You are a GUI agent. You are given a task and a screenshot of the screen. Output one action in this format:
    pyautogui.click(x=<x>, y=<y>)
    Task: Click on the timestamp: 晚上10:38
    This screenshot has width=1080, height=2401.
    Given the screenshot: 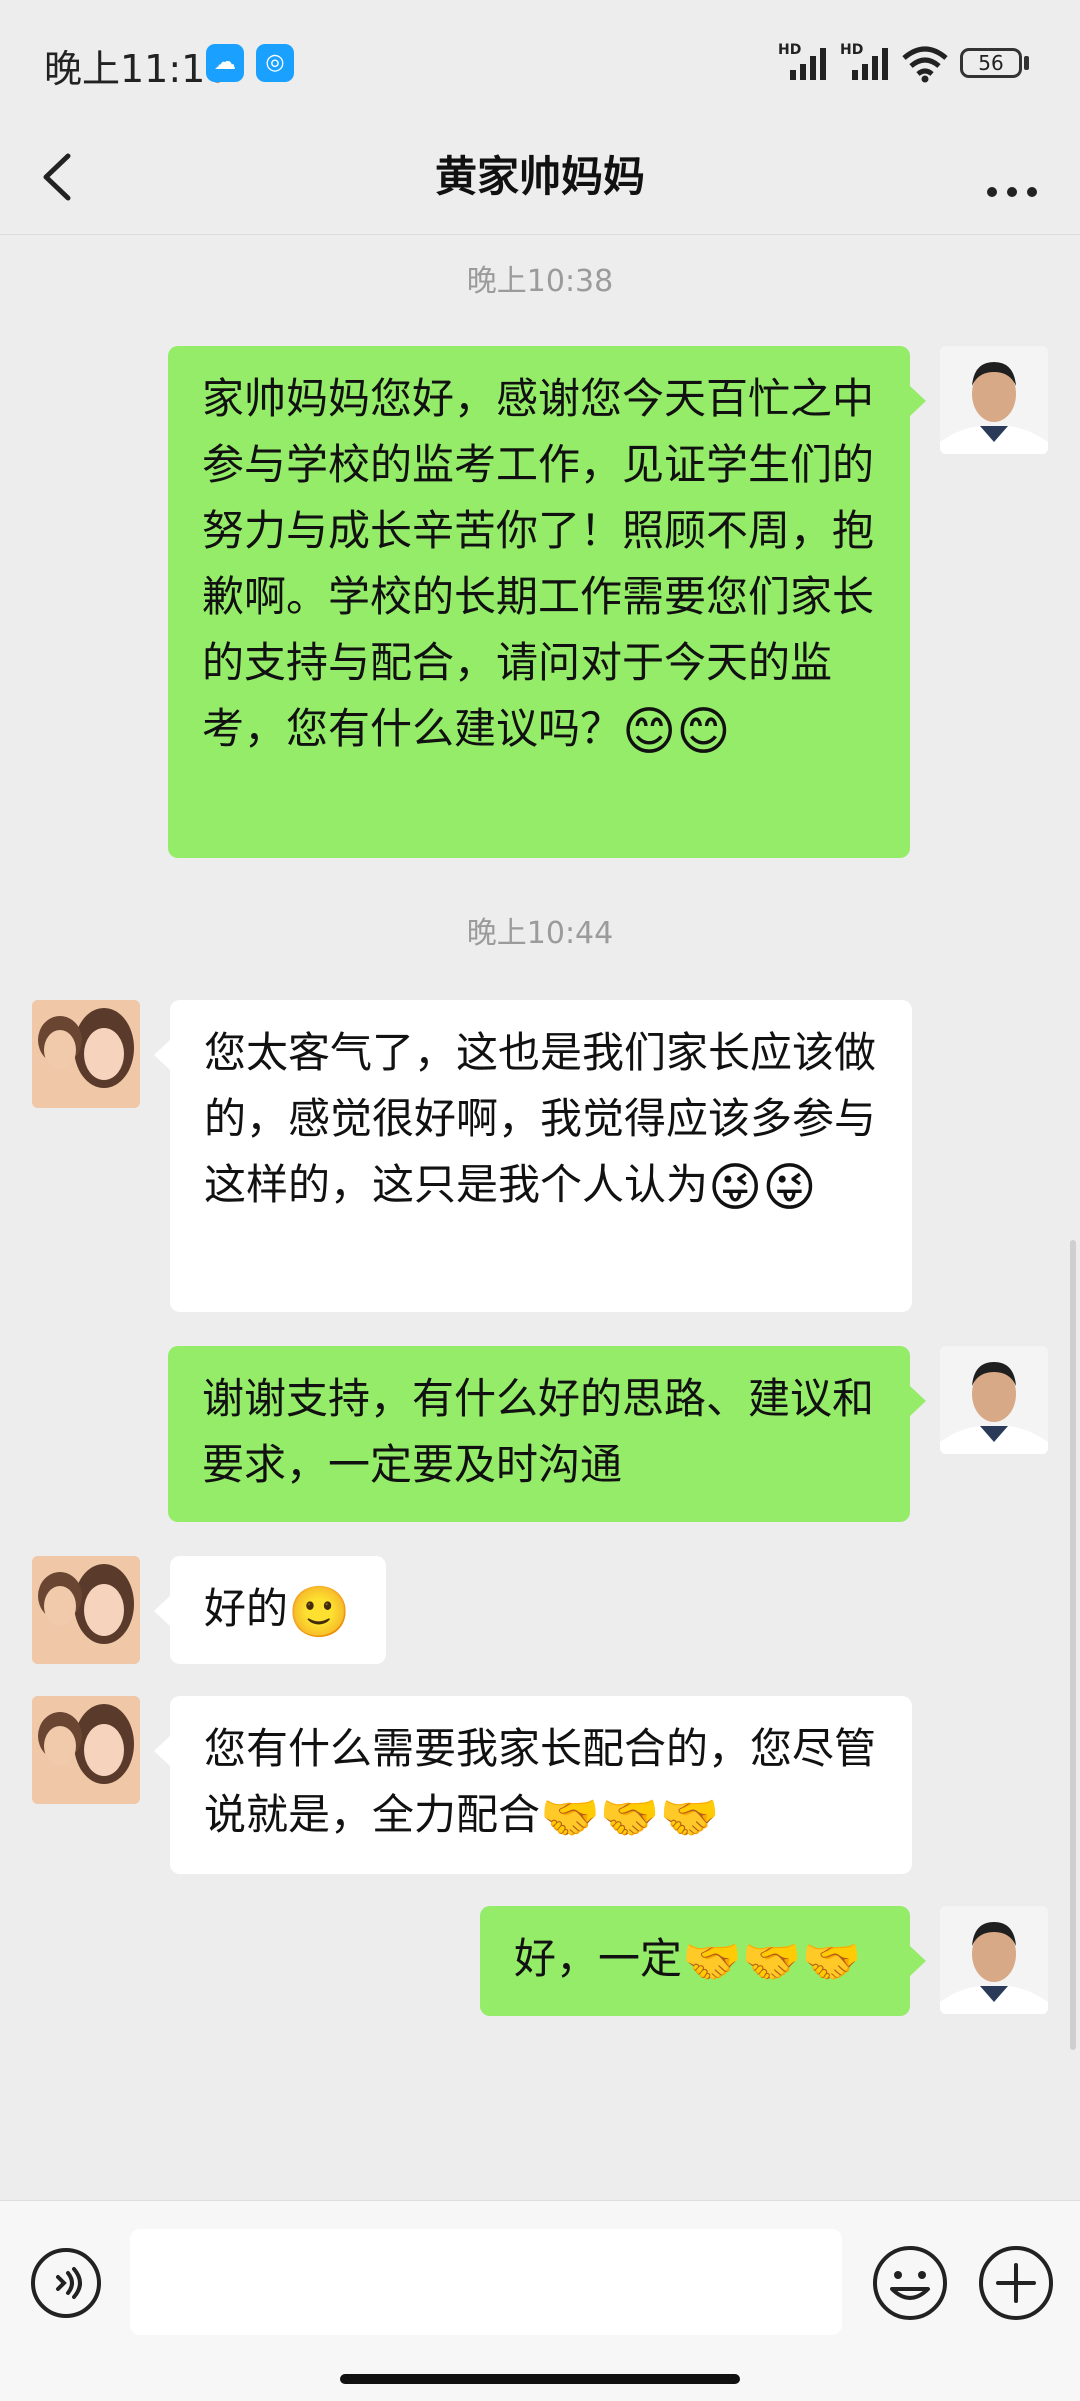 What is the action you would take?
    pyautogui.click(x=540, y=281)
    